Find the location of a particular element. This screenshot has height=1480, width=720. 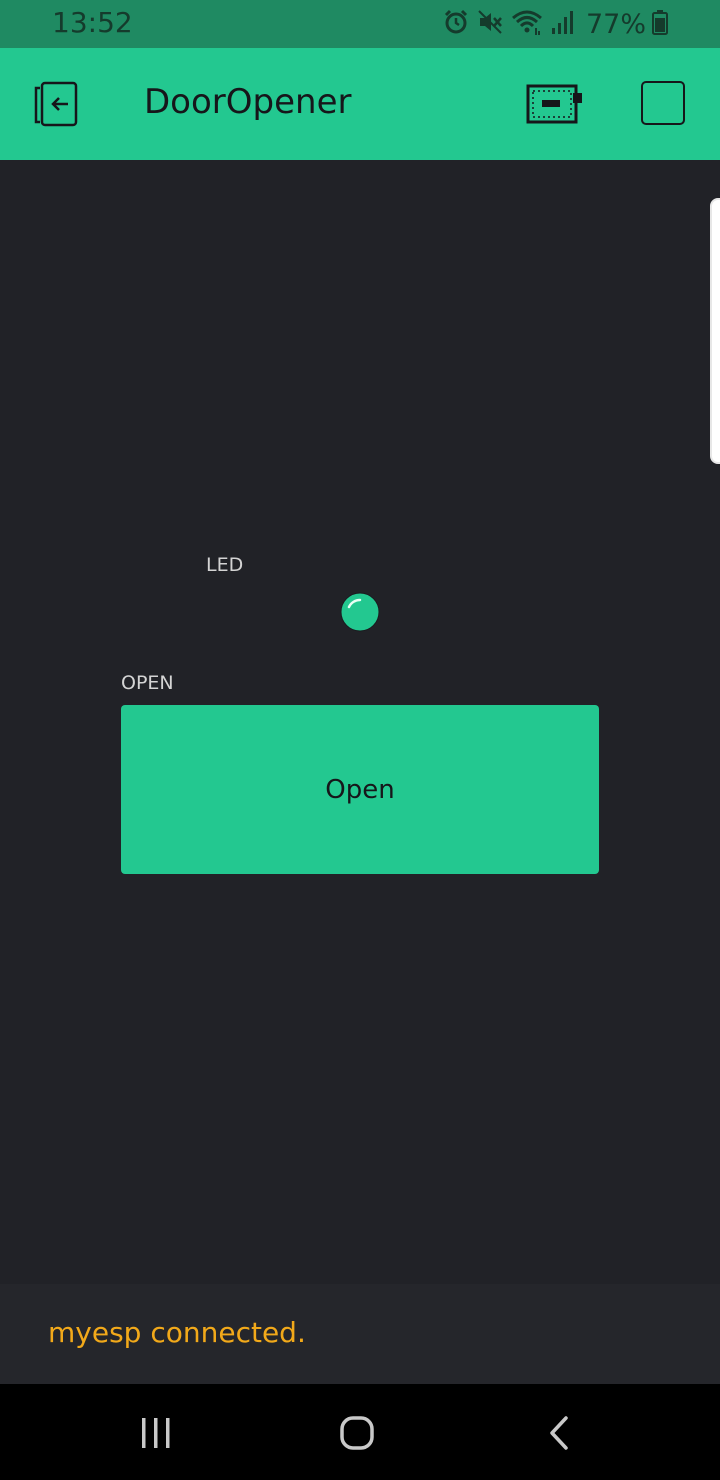

status-icons: 77% is located at coordinates (555, 24).